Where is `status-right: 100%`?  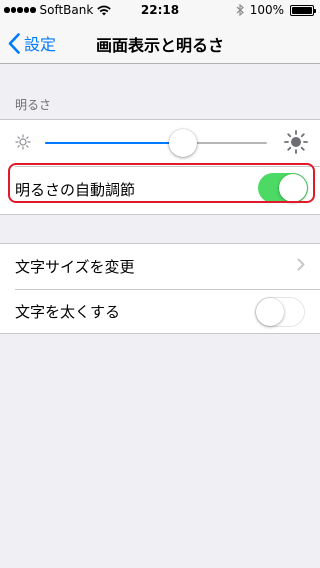 status-right: 100% is located at coordinates (276, 10).